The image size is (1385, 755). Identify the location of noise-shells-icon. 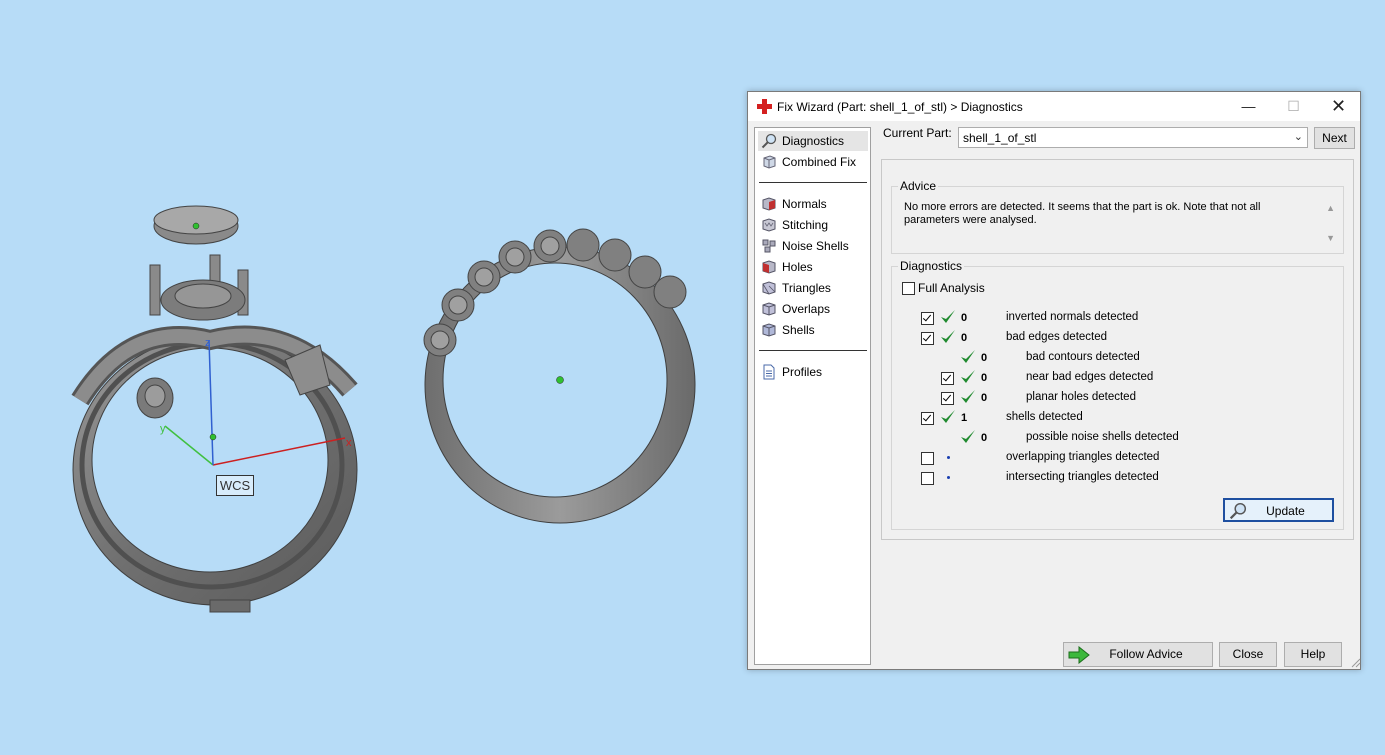
(769, 246).